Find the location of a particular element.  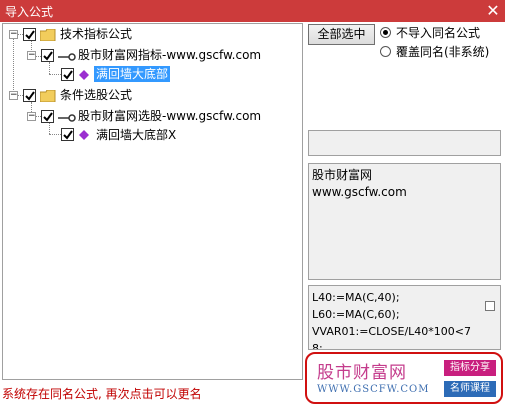

tree-group-screener: 条件选股公式 is located at coordinates (96, 95).